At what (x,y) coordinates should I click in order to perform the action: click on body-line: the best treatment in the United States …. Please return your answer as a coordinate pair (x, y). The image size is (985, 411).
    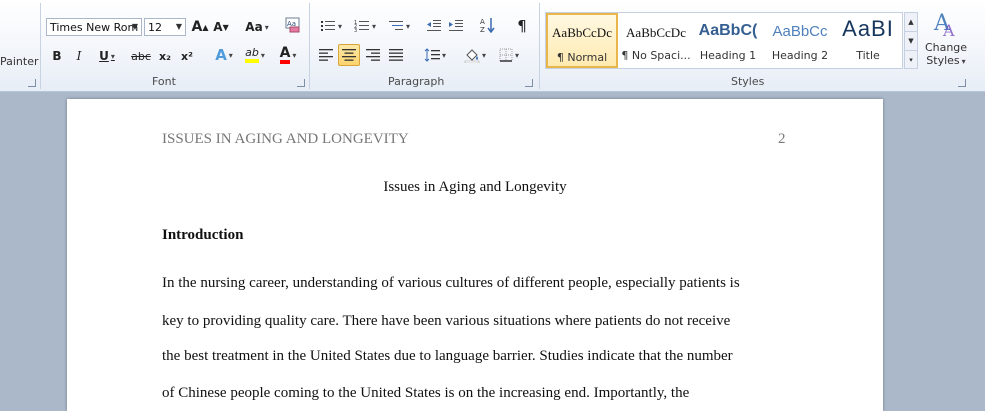
    Looking at the image, I should click on (447, 356).